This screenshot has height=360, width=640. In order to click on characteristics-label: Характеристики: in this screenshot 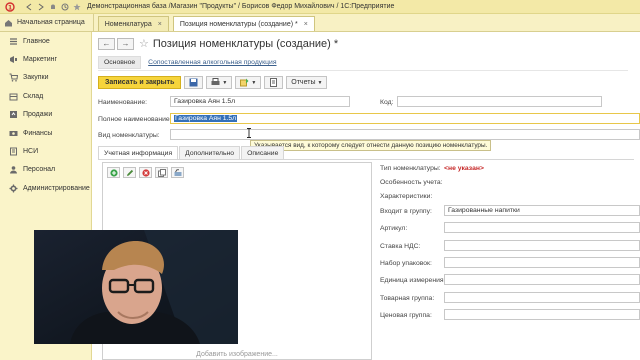, I will do `click(406, 196)`.